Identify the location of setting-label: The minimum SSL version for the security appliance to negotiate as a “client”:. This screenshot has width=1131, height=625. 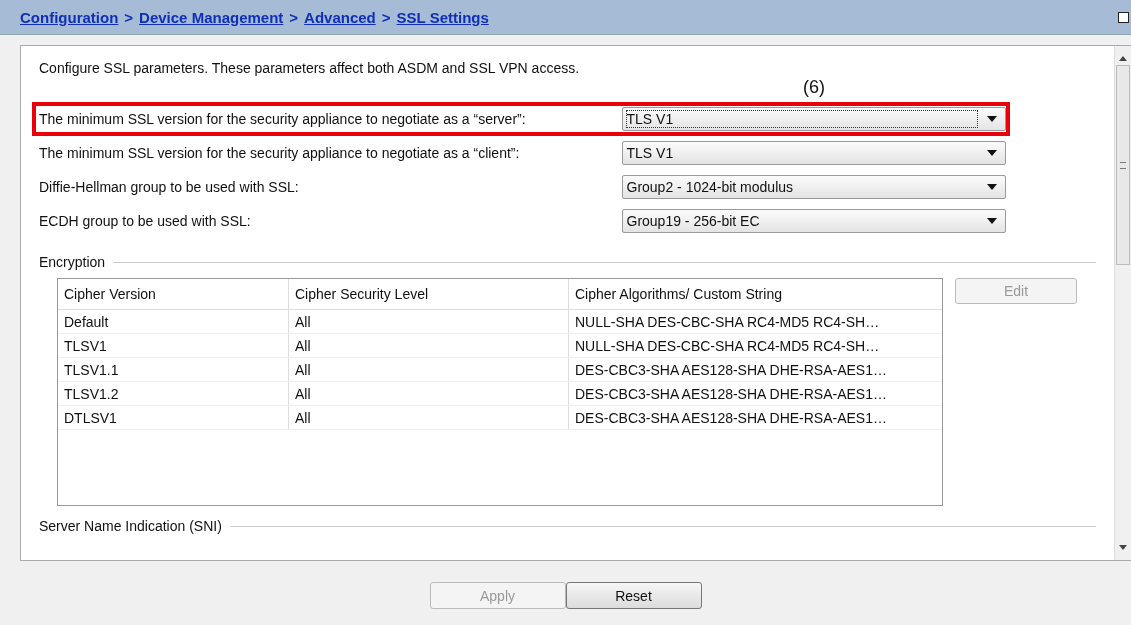
(280, 153).